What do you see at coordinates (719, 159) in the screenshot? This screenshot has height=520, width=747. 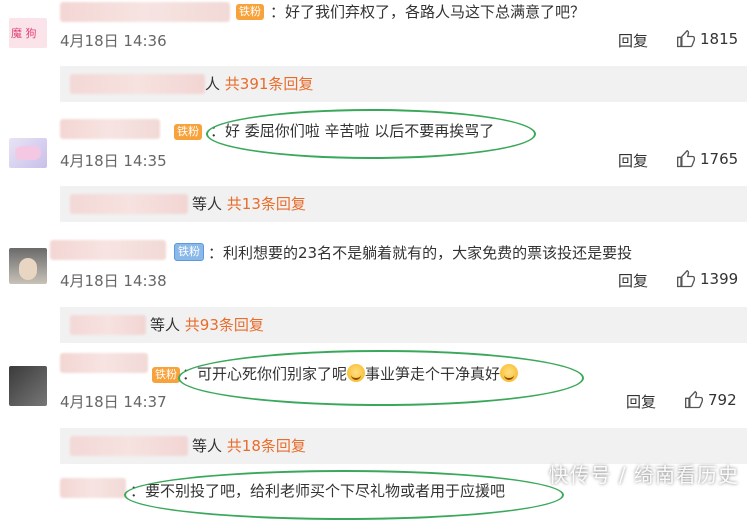 I see `like-count: 1765` at bounding box center [719, 159].